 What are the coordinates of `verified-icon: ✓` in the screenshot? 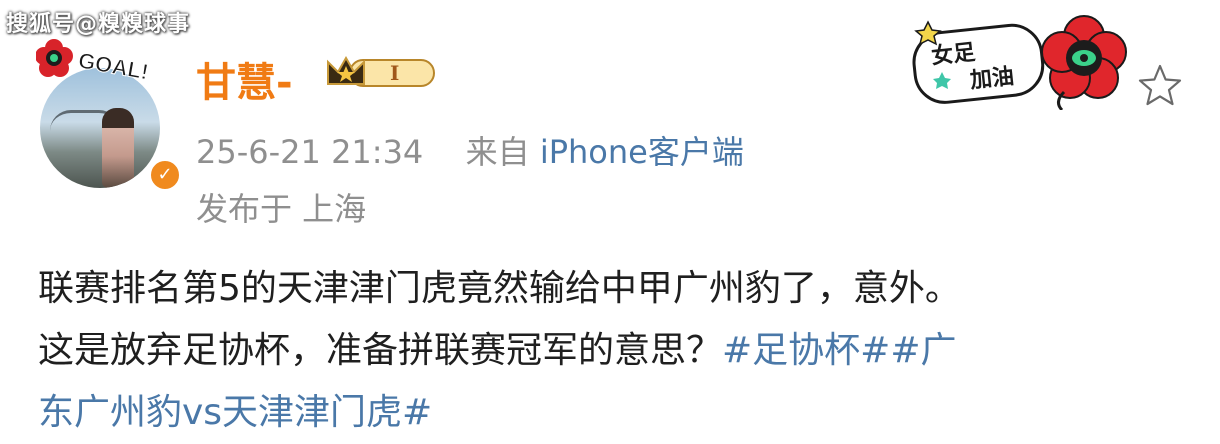 It's located at (165, 175).